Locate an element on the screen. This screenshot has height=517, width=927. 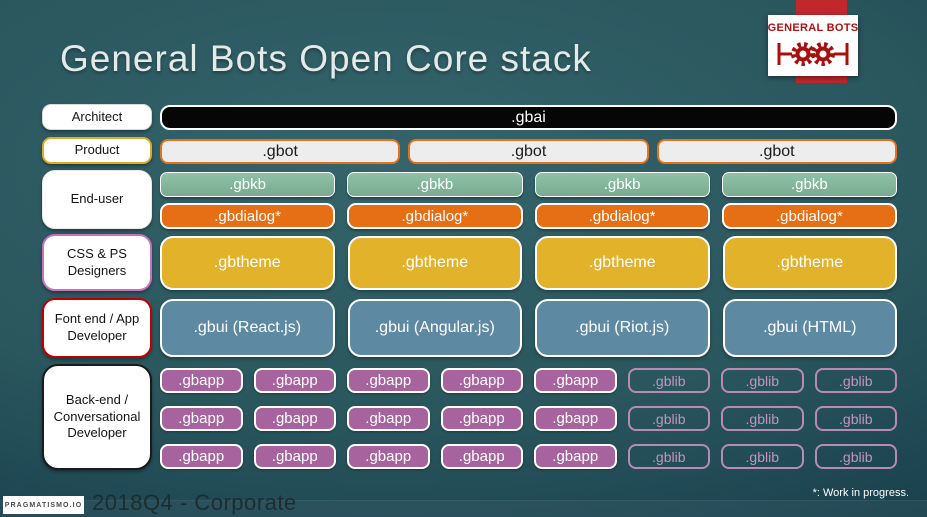
label-frontend-app-developer: Font end / App Developer is located at coordinates (97, 328).